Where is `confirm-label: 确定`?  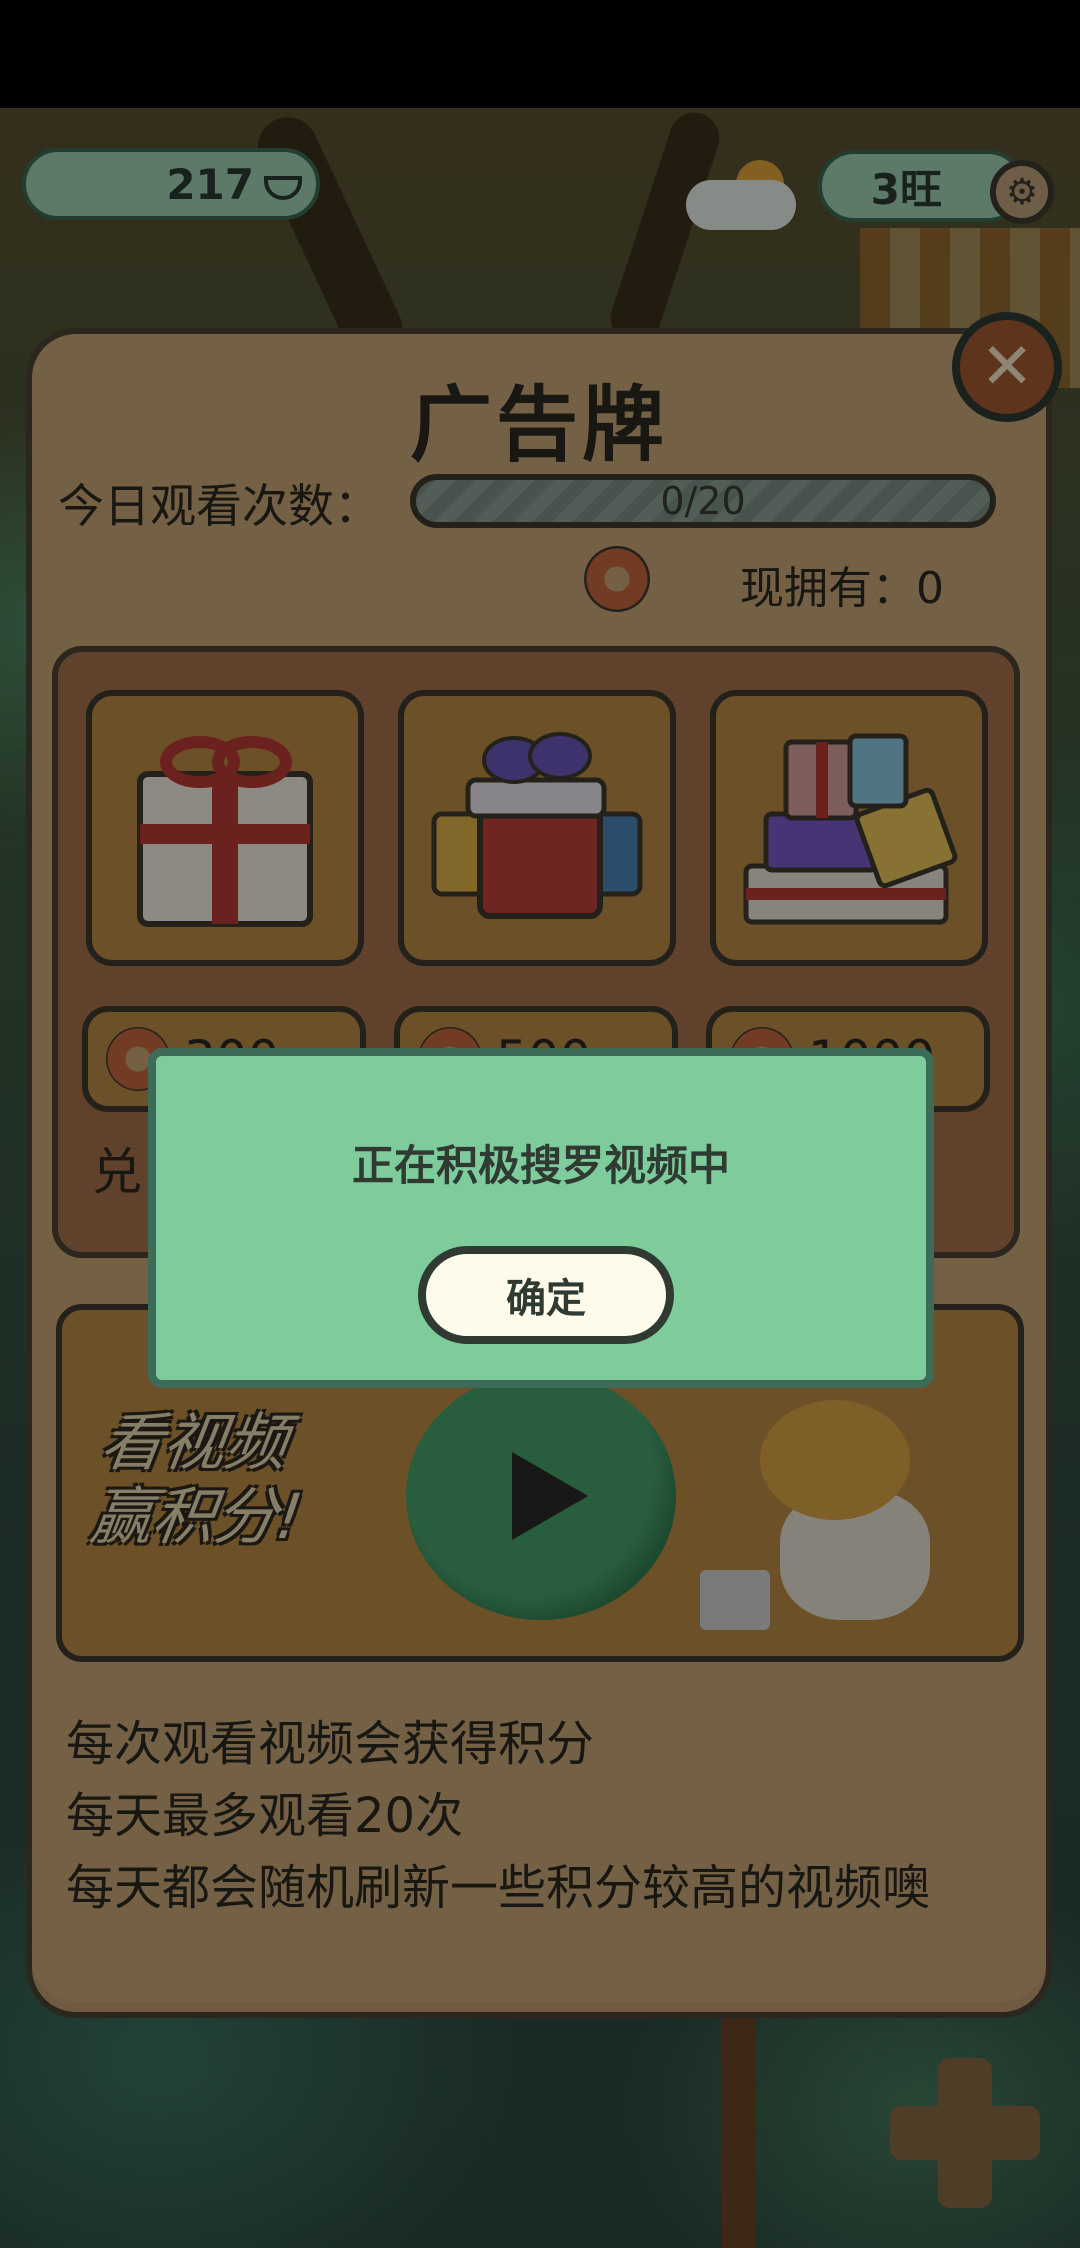 confirm-label: 确定 is located at coordinates (546, 1299).